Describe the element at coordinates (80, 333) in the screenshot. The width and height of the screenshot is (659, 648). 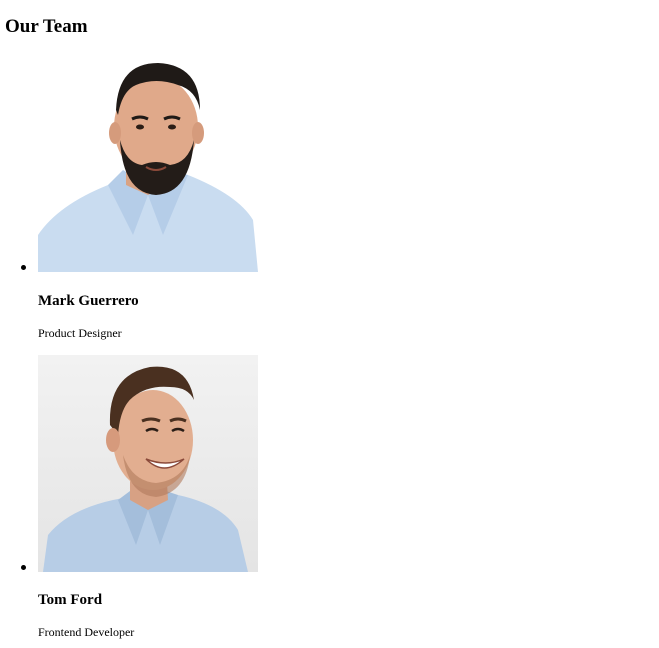
I see `member-role: Product Designer` at that location.